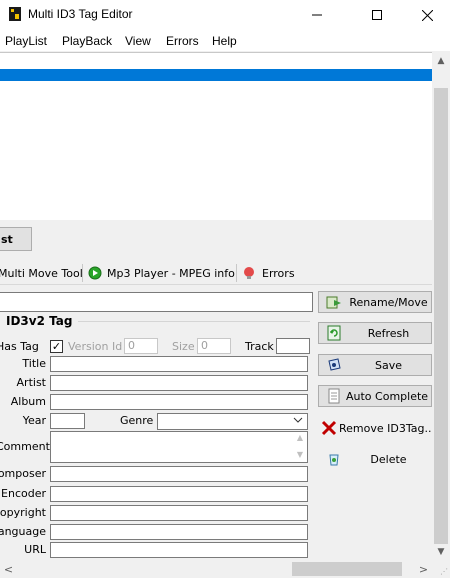 The height and width of the screenshot is (578, 450). Describe the element at coordinates (194, 321) in the screenshot. I see `group-border-top` at that location.